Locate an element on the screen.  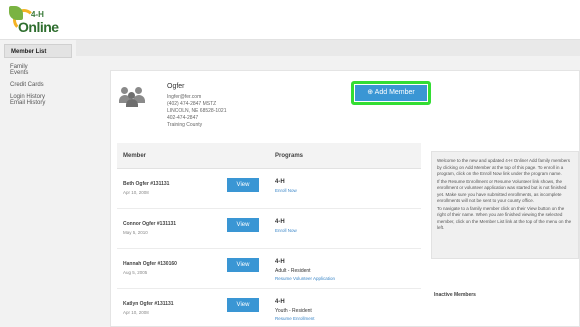
profile-county: Training County is located at coordinates (185, 125).